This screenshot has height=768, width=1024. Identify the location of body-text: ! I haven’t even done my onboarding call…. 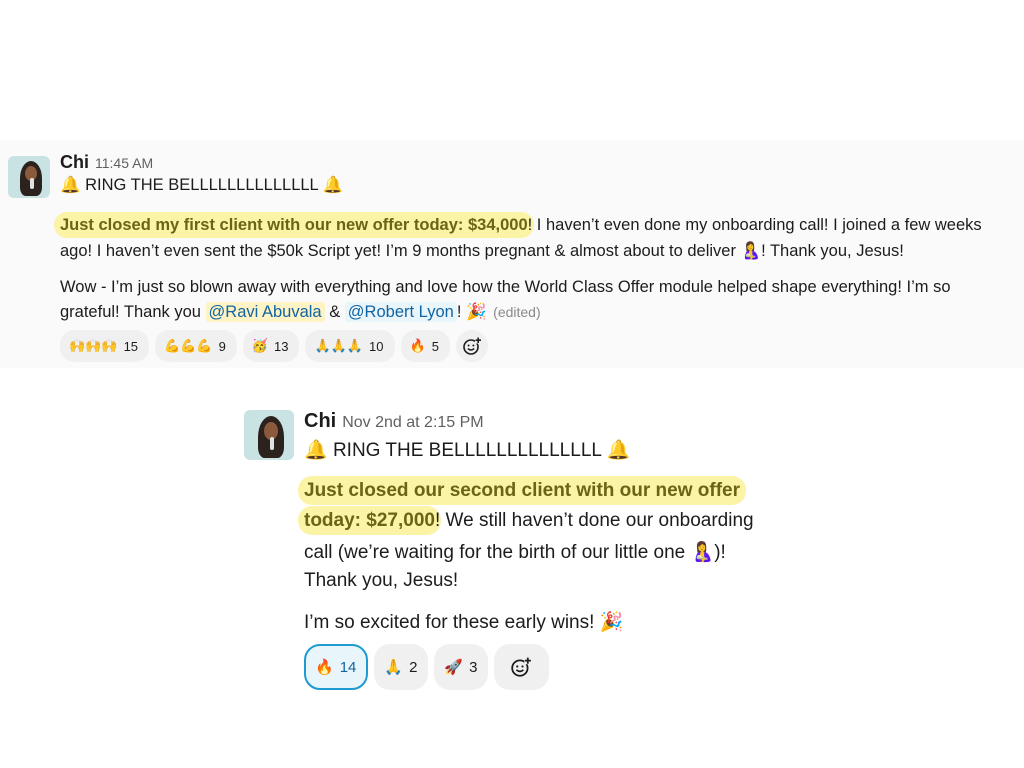
(754, 225).